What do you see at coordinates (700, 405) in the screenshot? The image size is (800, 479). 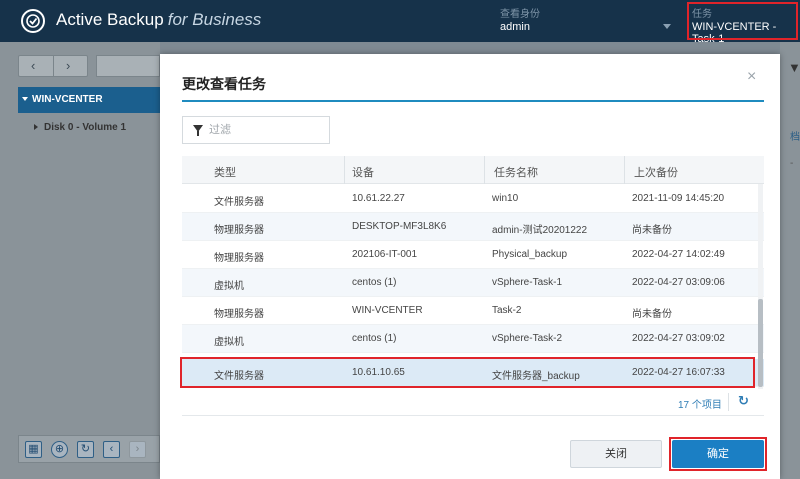 I see `item-count: 17 个项目` at bounding box center [700, 405].